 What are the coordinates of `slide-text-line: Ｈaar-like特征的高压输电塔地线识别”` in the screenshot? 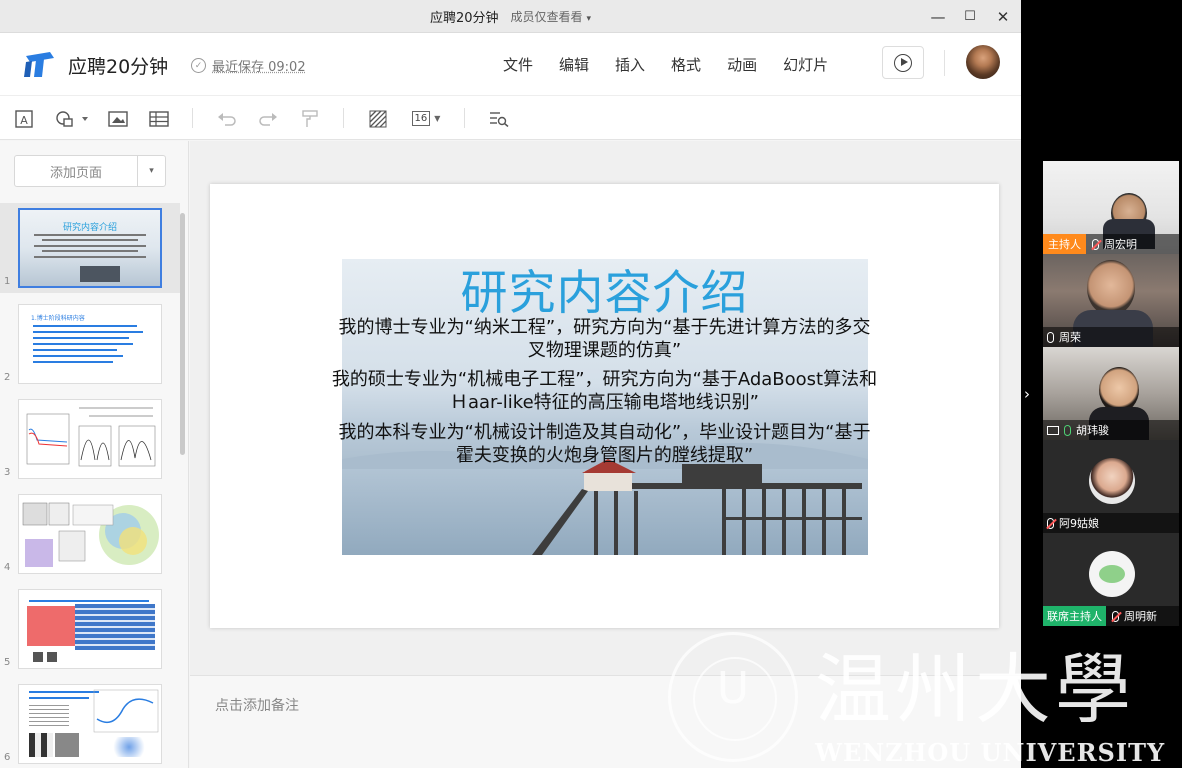 It's located at (604, 402).